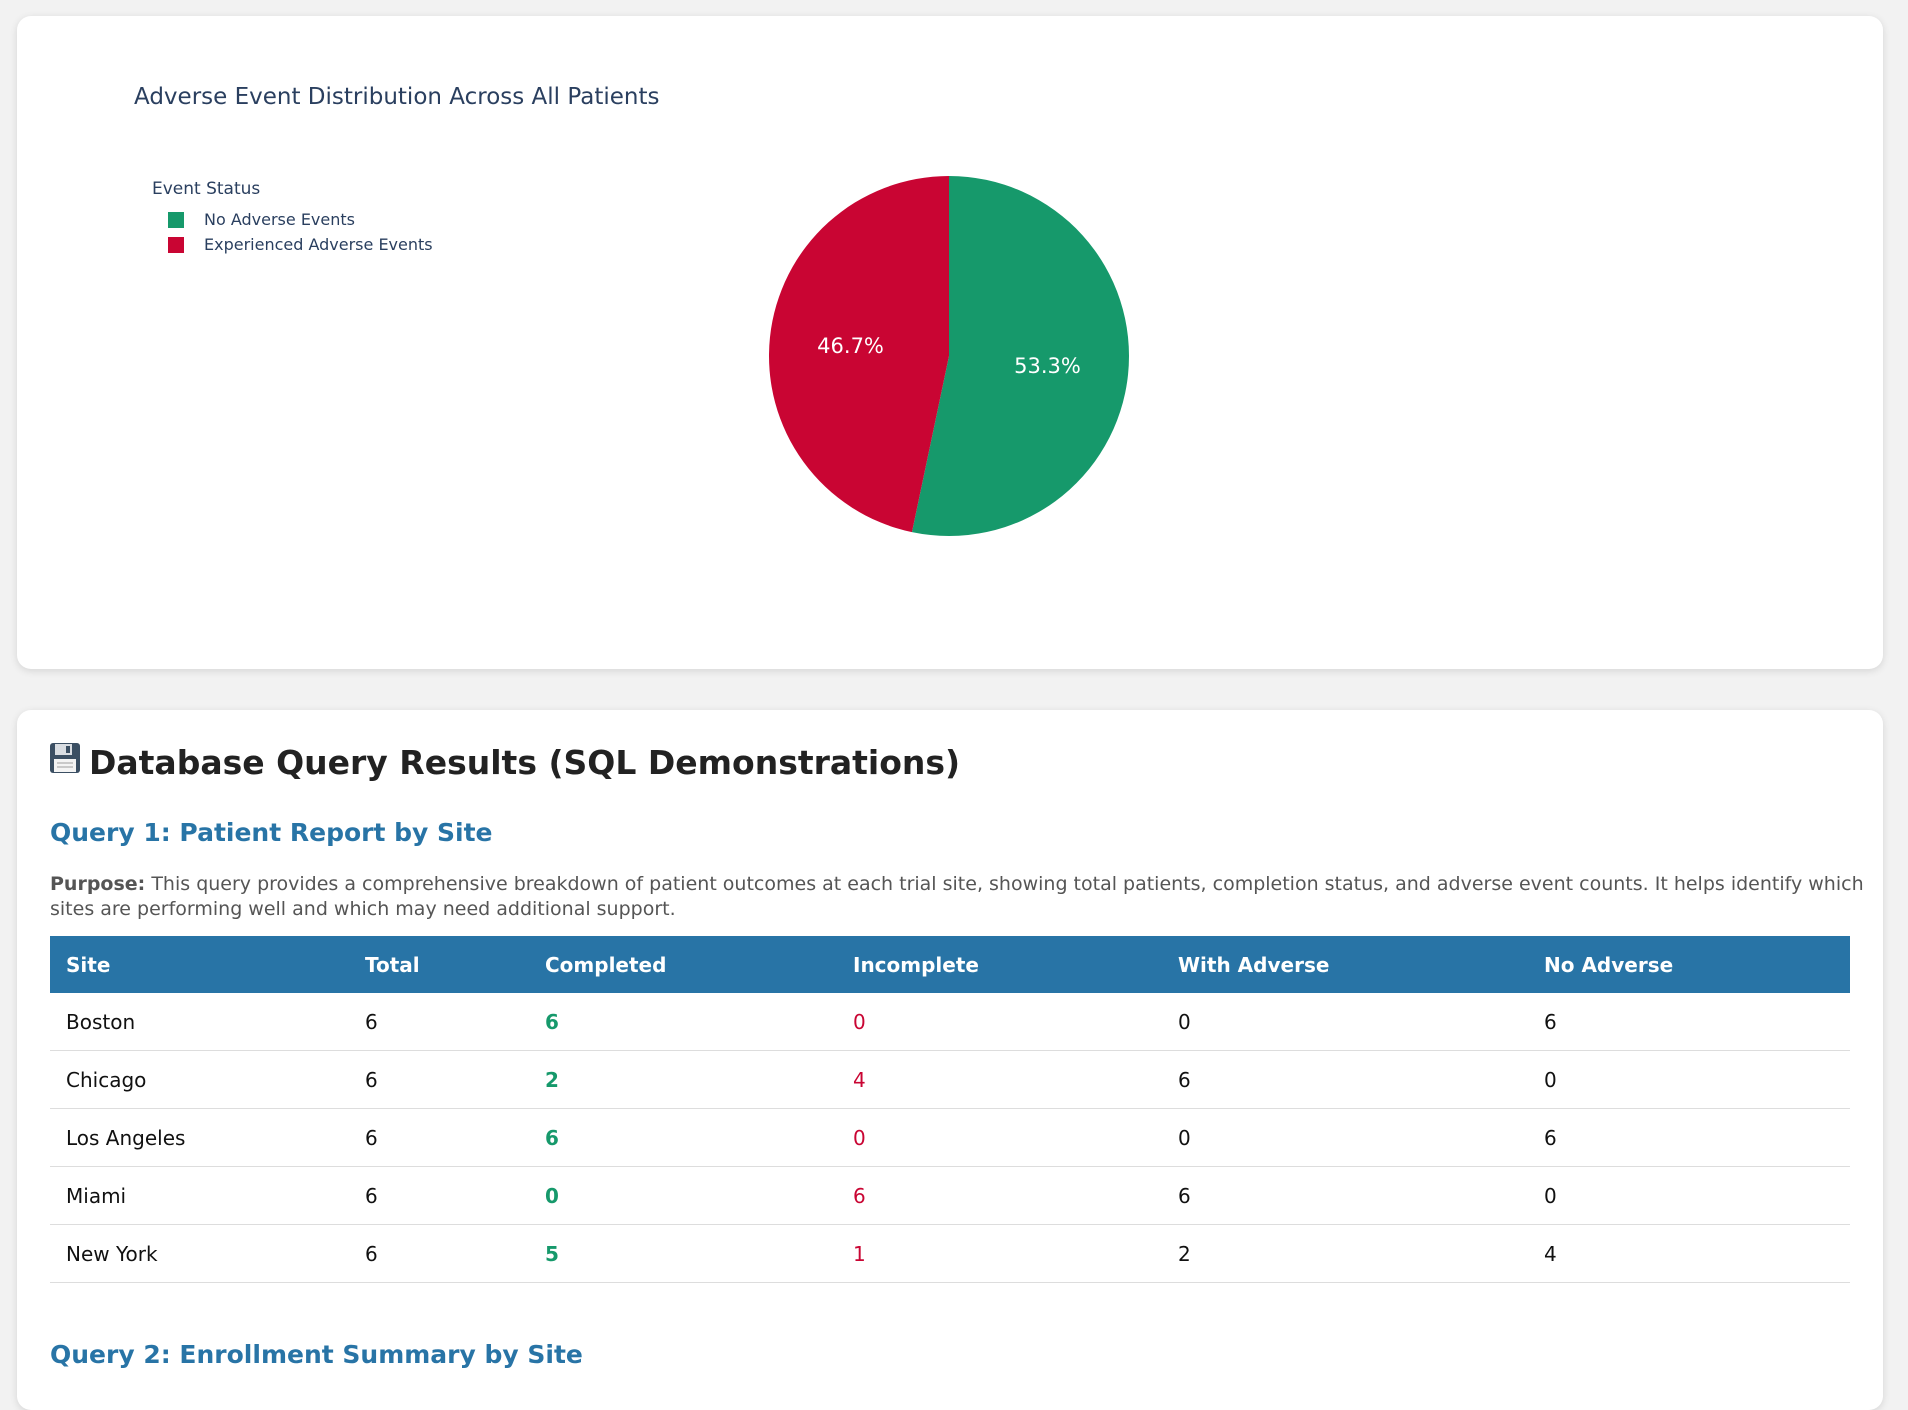 The width and height of the screenshot is (1908, 1410). I want to click on table-row: New York 6 5 1 2 4, so click(950, 1253).